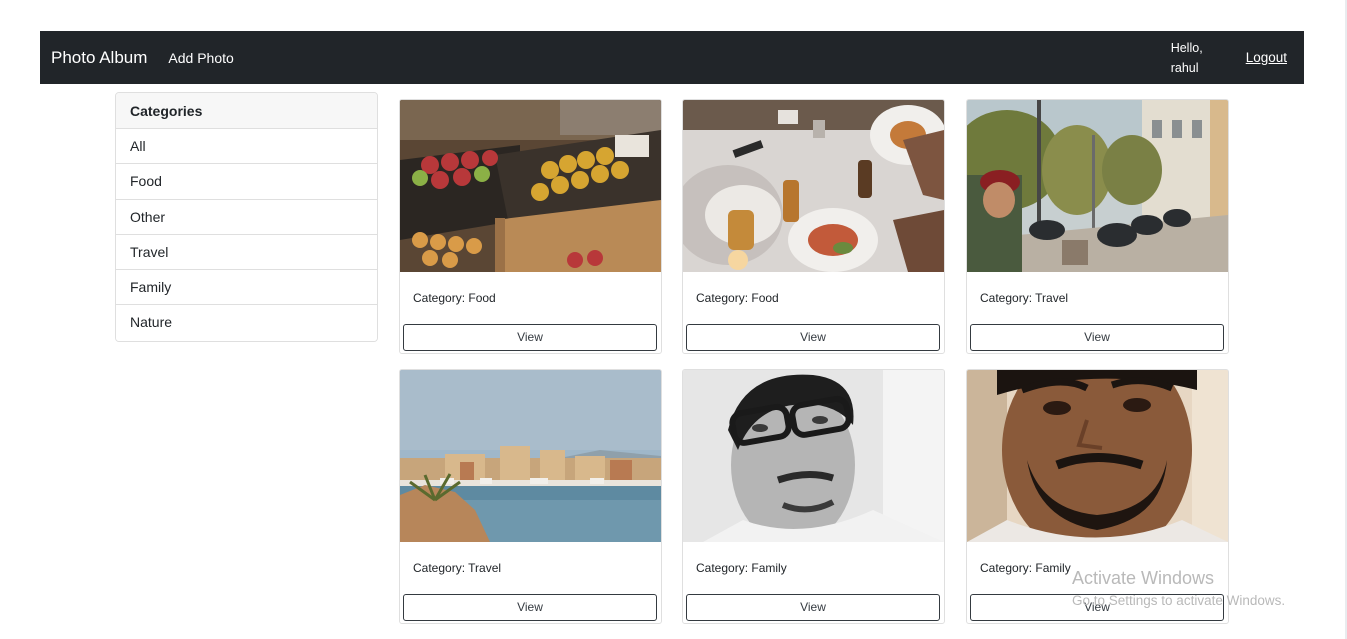 The width and height of the screenshot is (1347, 639). What do you see at coordinates (1191, 58) in the screenshot?
I see `user-greeting: Hello, rahul` at bounding box center [1191, 58].